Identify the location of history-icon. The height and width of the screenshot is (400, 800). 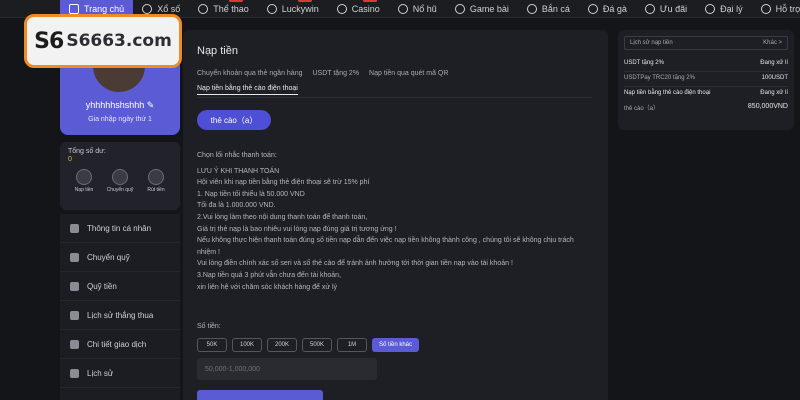
(74, 315).